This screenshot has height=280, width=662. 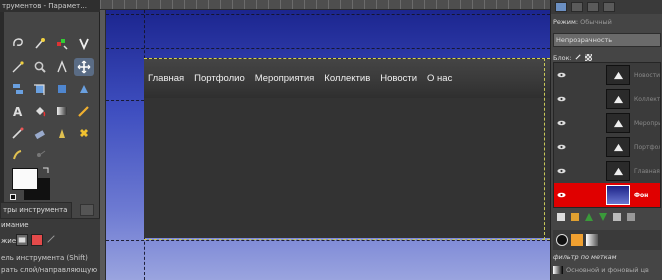 I want to click on pencil-tool-icon, so click(x=84, y=111).